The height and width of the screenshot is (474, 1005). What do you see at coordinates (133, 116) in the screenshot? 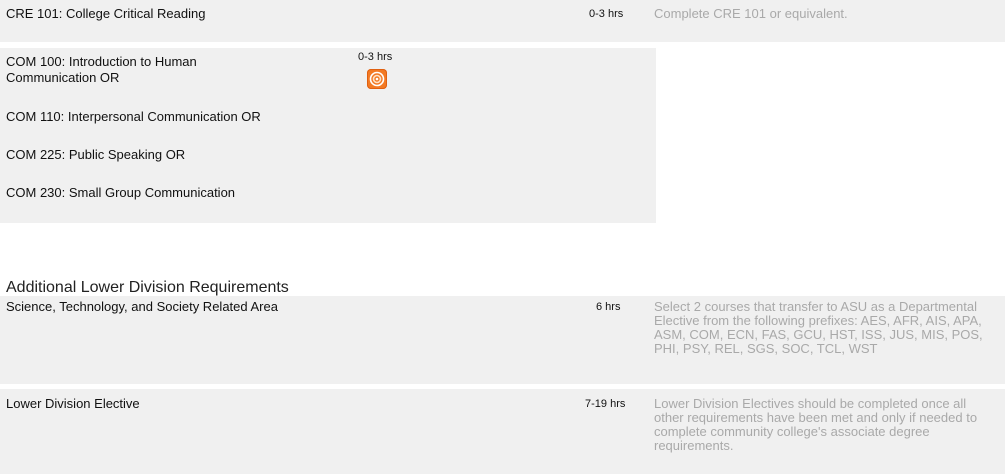
I see `course-option: COM 110: Interpersonal Communication OR` at bounding box center [133, 116].